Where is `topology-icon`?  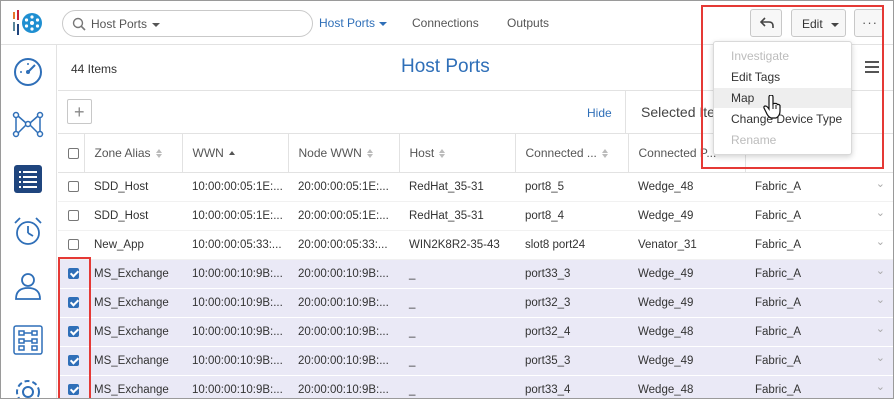
topology-icon is located at coordinates (28, 124).